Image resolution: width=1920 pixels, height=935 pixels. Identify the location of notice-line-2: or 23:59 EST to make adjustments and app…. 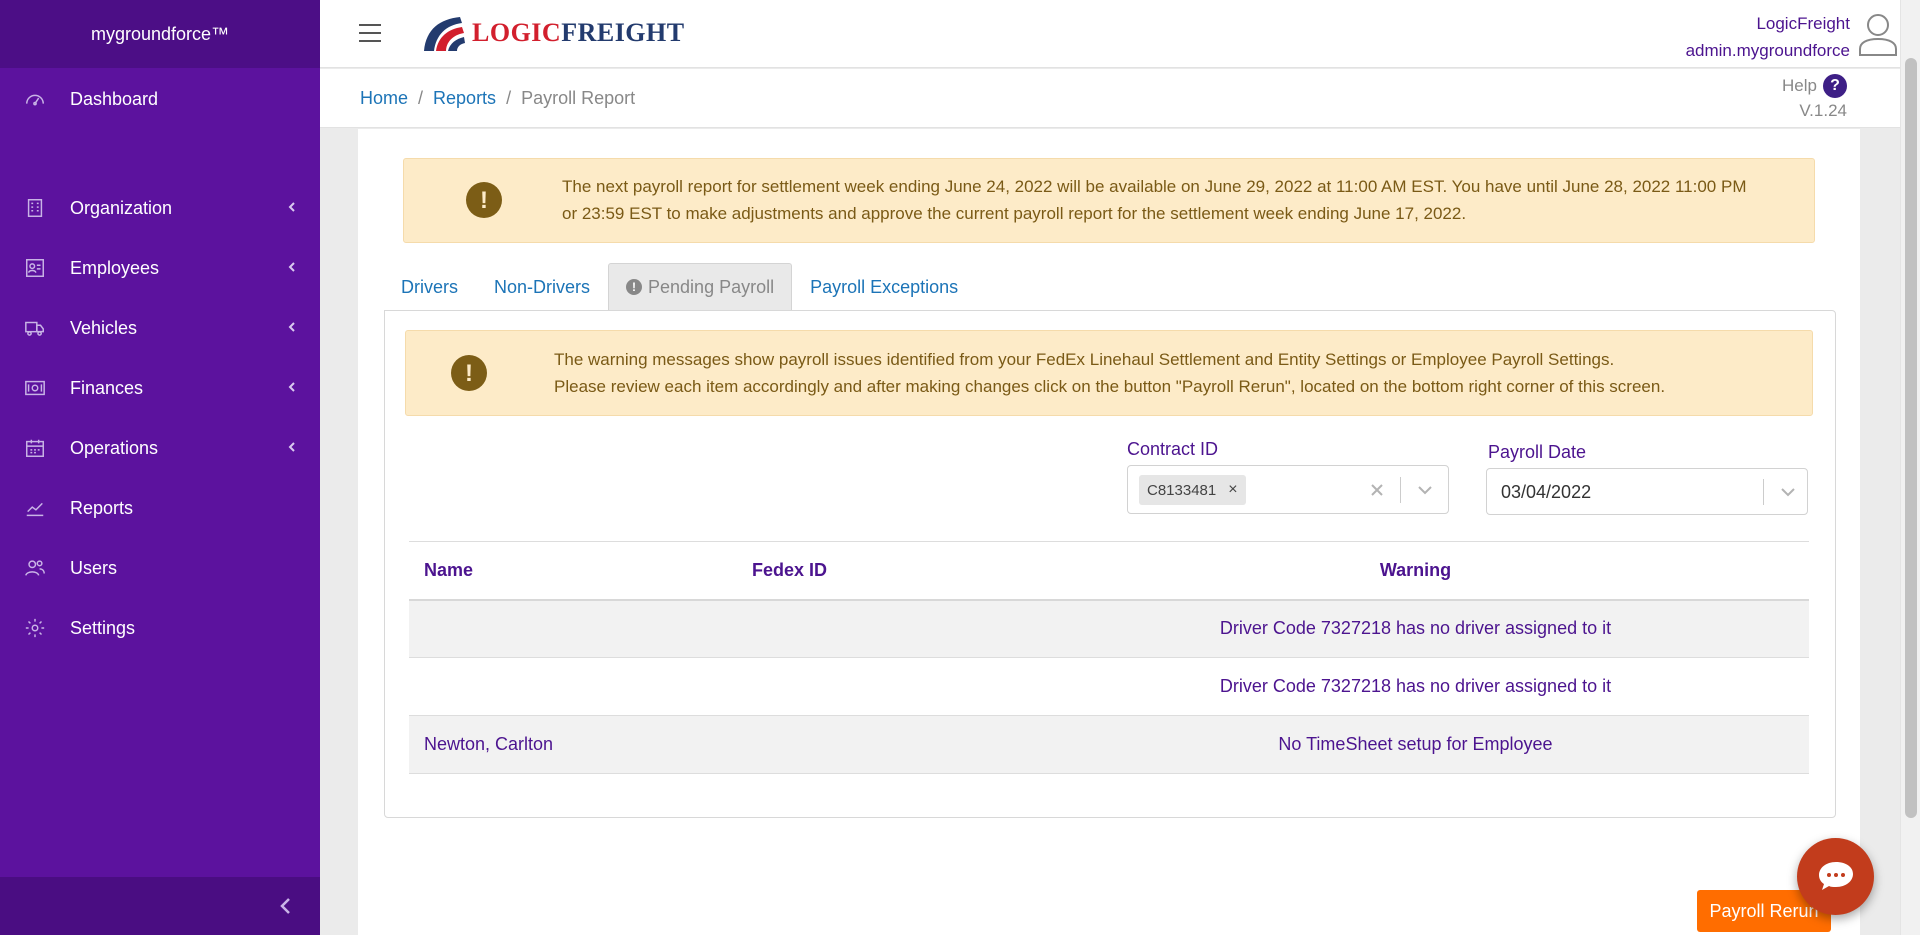
(1014, 213).